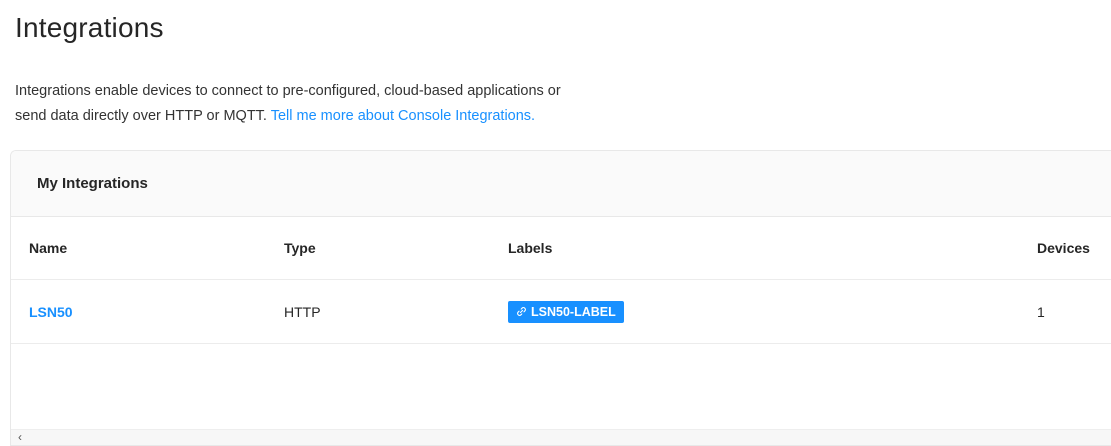 This screenshot has height=446, width=1111. I want to click on cell-name: LSN50, so click(147, 311).